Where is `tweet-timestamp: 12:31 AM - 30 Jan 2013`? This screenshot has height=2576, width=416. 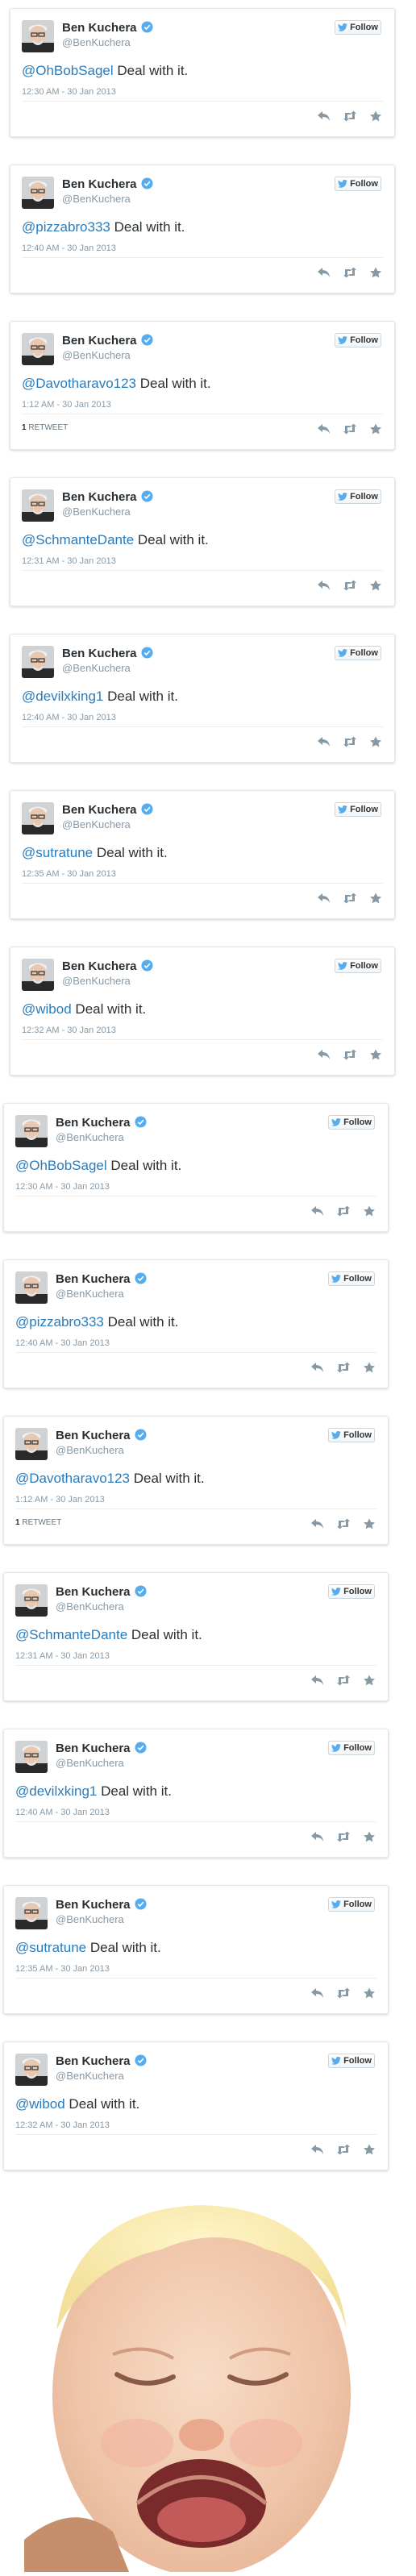 tweet-timestamp: 12:31 AM - 30 Jan 2013 is located at coordinates (62, 1656).